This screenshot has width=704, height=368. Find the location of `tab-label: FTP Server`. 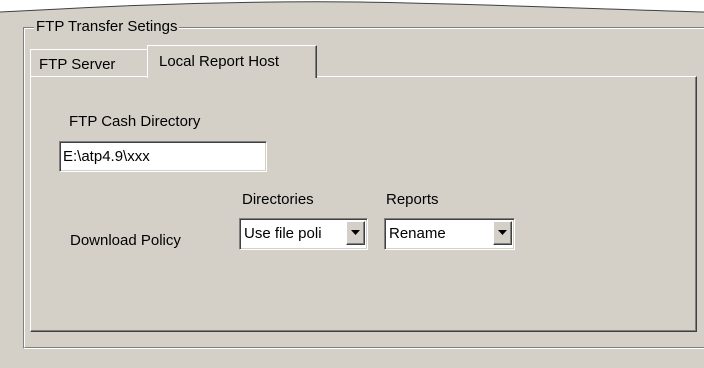

tab-label: FTP Server is located at coordinates (77, 64).